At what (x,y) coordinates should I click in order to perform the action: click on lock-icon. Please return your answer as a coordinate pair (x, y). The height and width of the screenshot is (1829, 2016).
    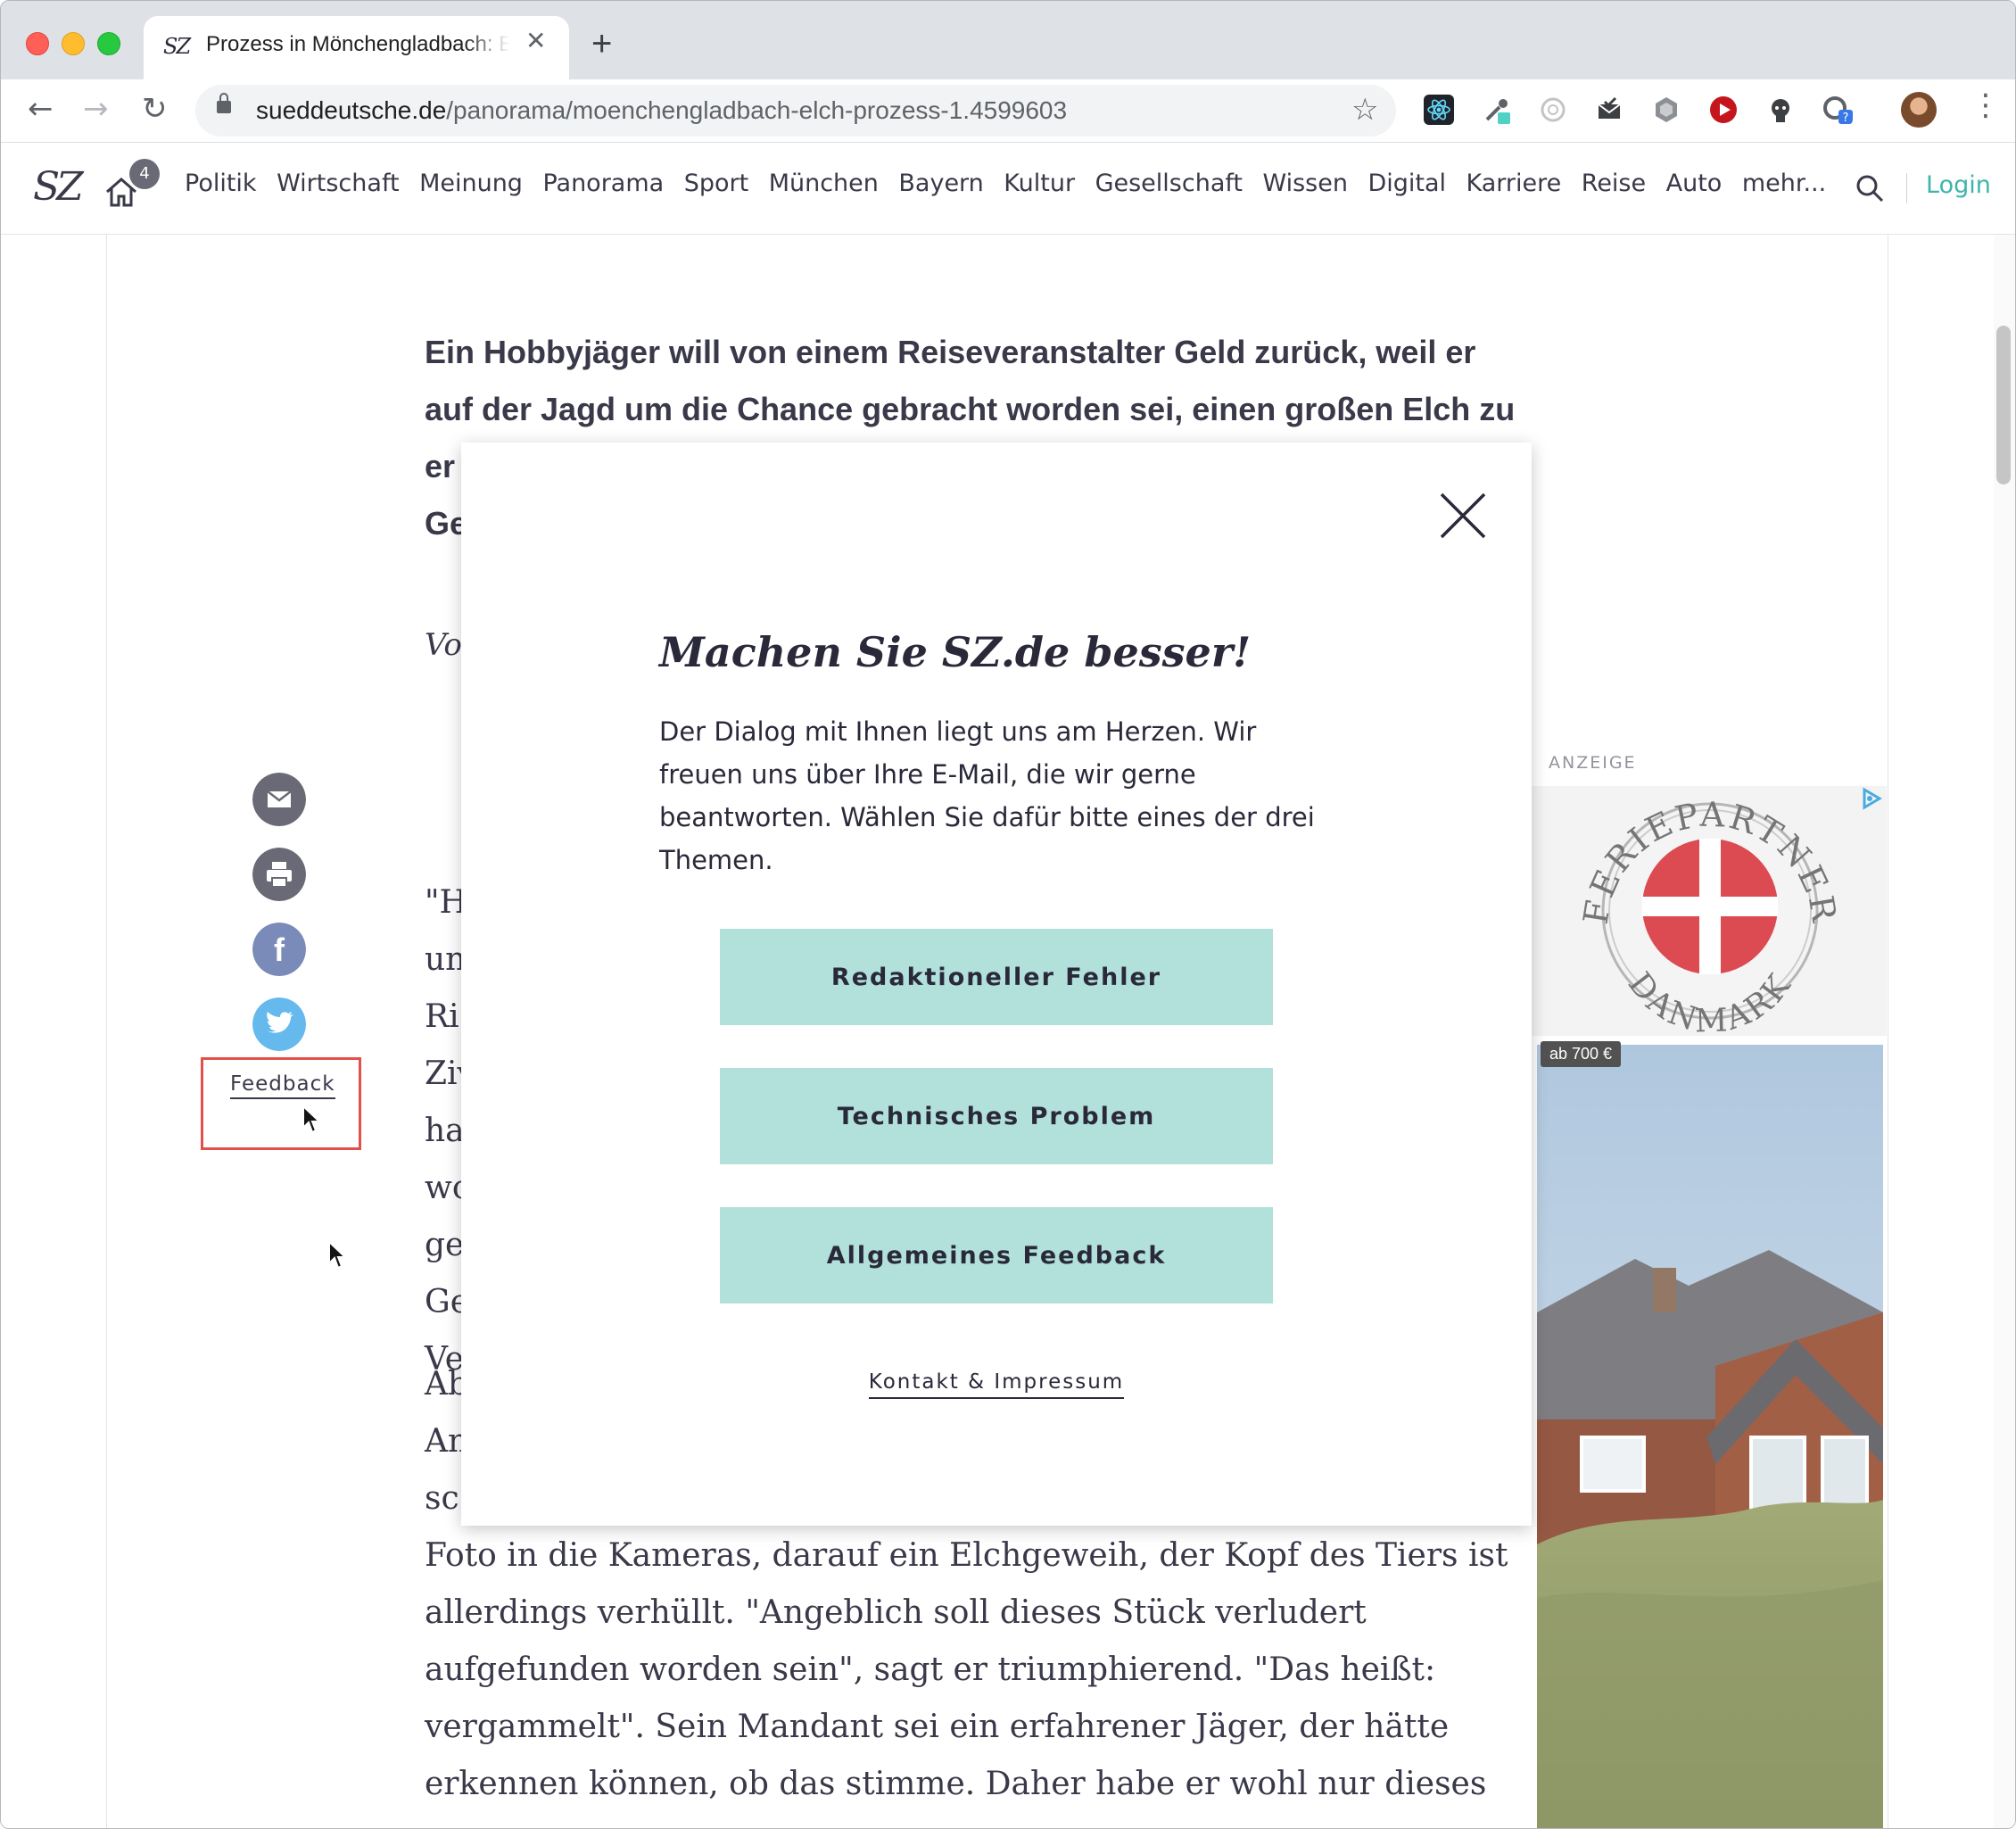
    Looking at the image, I should click on (224, 103).